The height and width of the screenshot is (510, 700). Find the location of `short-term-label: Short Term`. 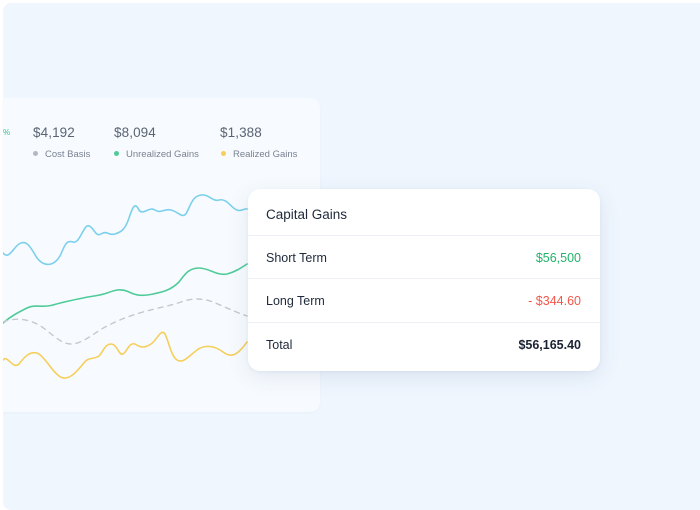

short-term-label: Short Term is located at coordinates (296, 258).